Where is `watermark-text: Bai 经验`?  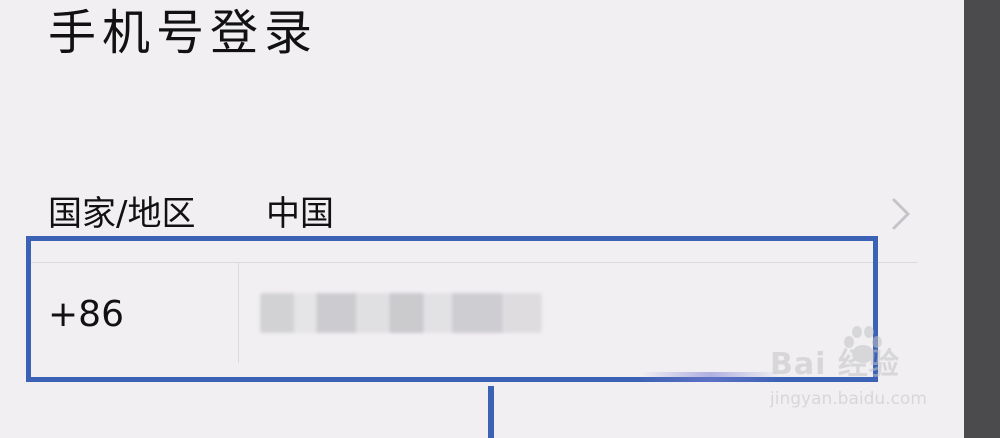
watermark-text: Bai 经验 is located at coordinates (835, 364).